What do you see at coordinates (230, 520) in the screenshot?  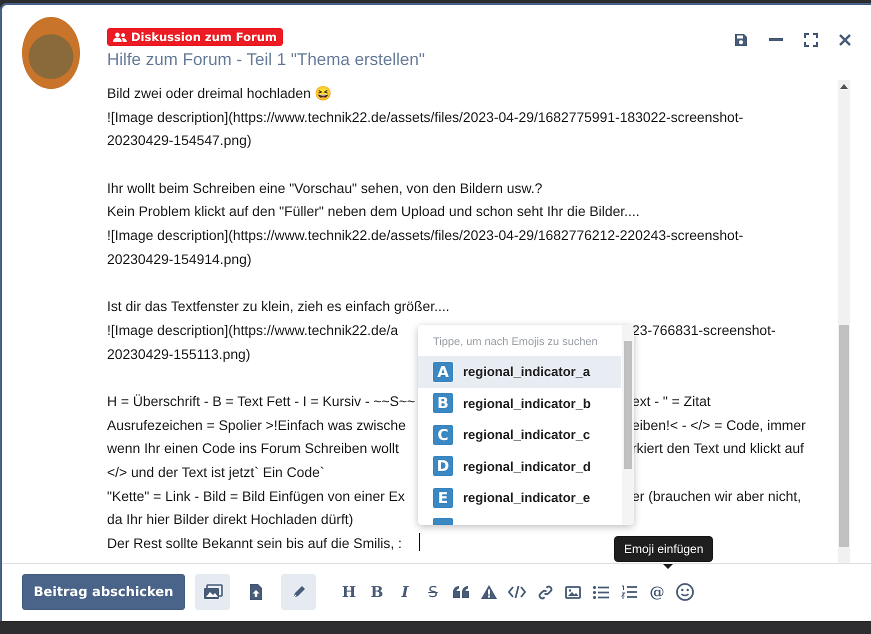 I see `editor-text-line: da Ihr hier Bilder direkt Hochladen dürft)` at bounding box center [230, 520].